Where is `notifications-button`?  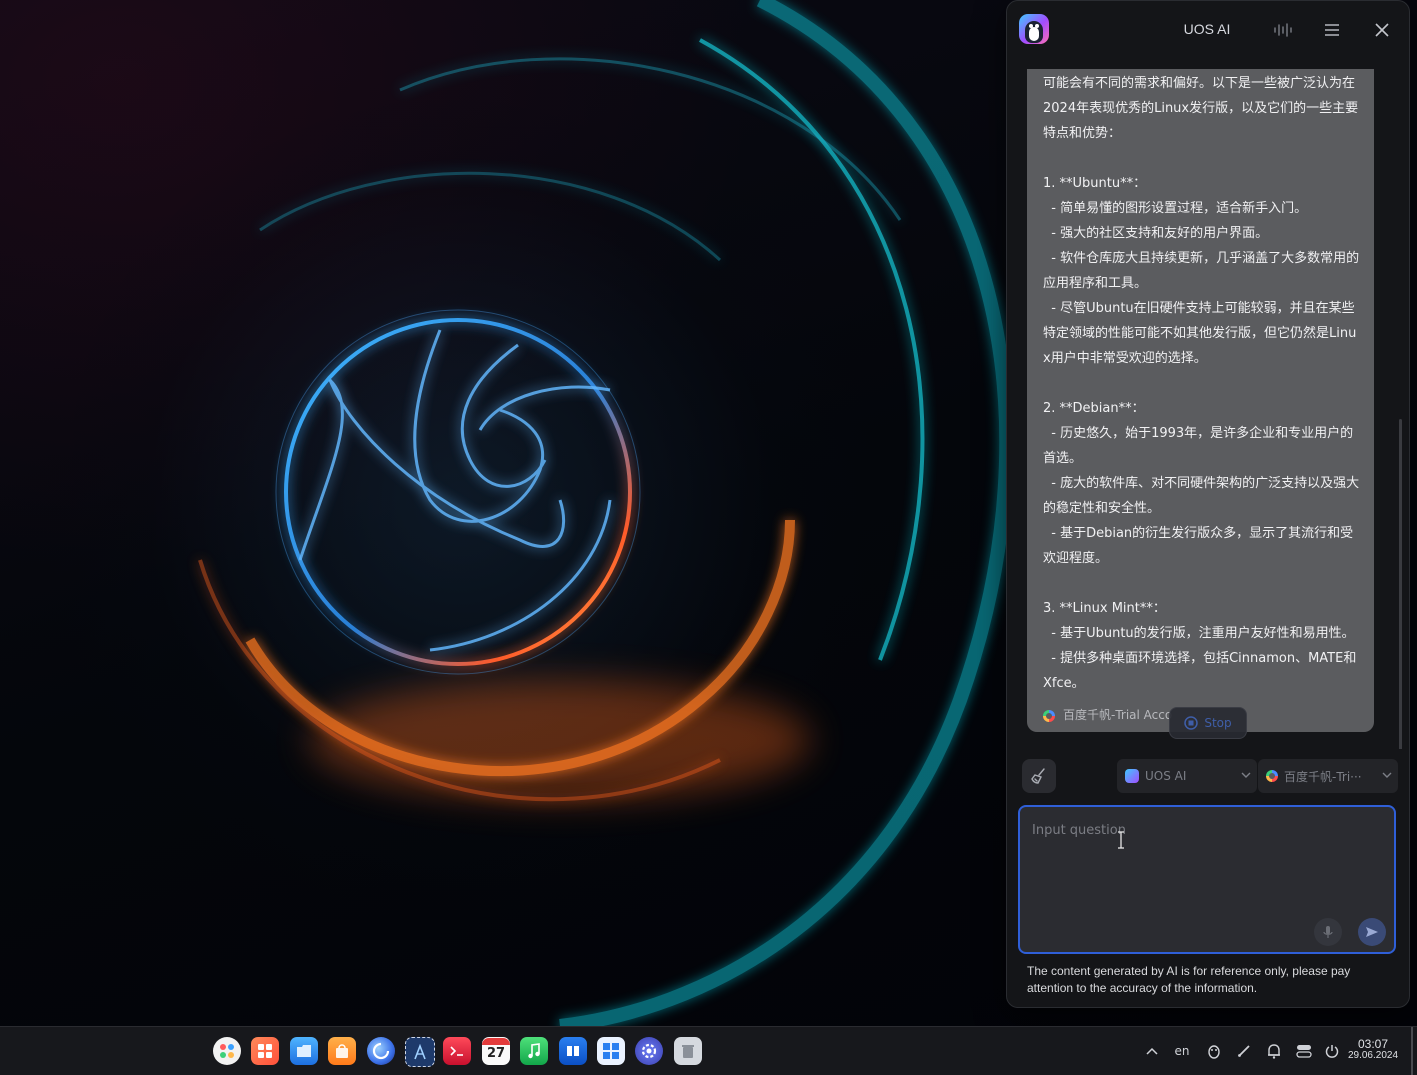
notifications-button is located at coordinates (1274, 1051).